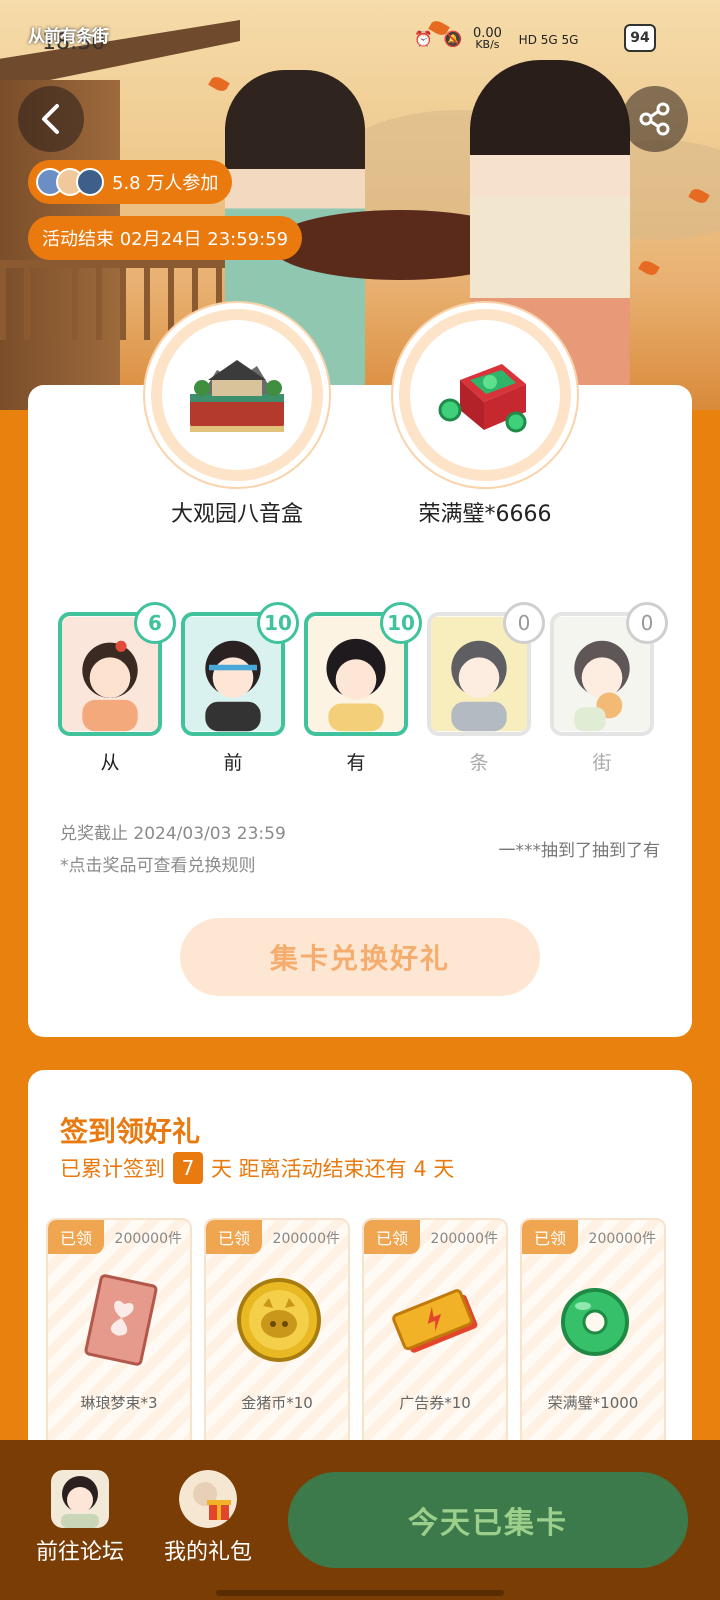 The width and height of the screenshot is (720, 1600). I want to click on back-button, so click(51, 119).